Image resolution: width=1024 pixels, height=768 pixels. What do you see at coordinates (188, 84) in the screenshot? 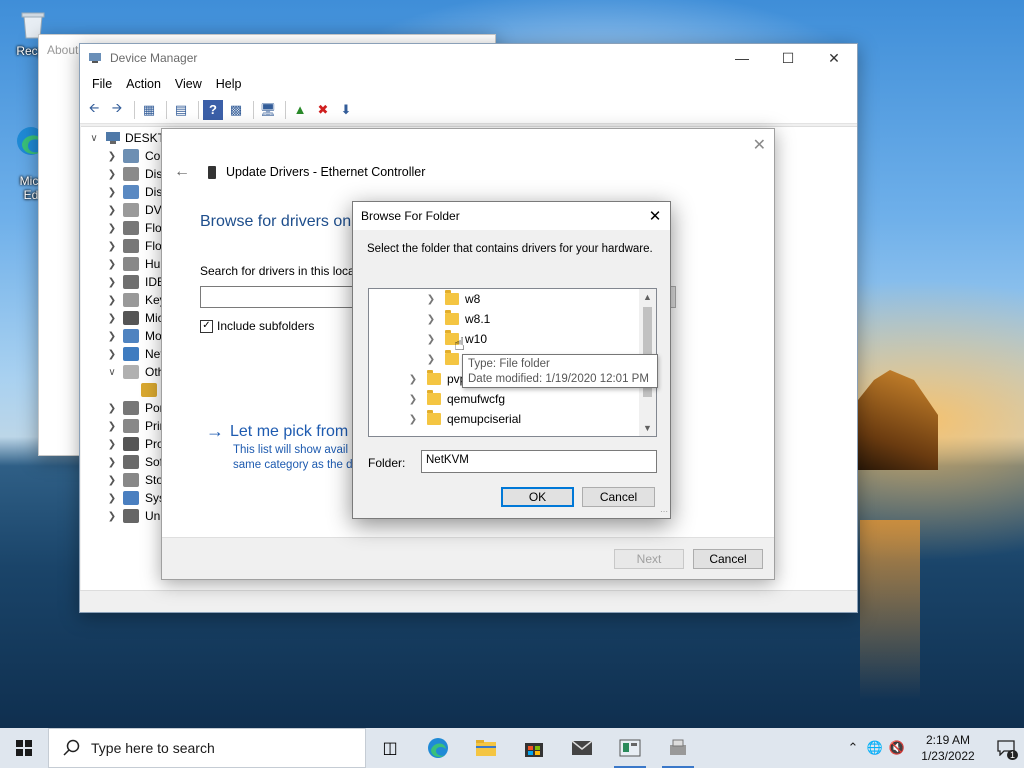
I see `menu-view: View` at bounding box center [188, 84].